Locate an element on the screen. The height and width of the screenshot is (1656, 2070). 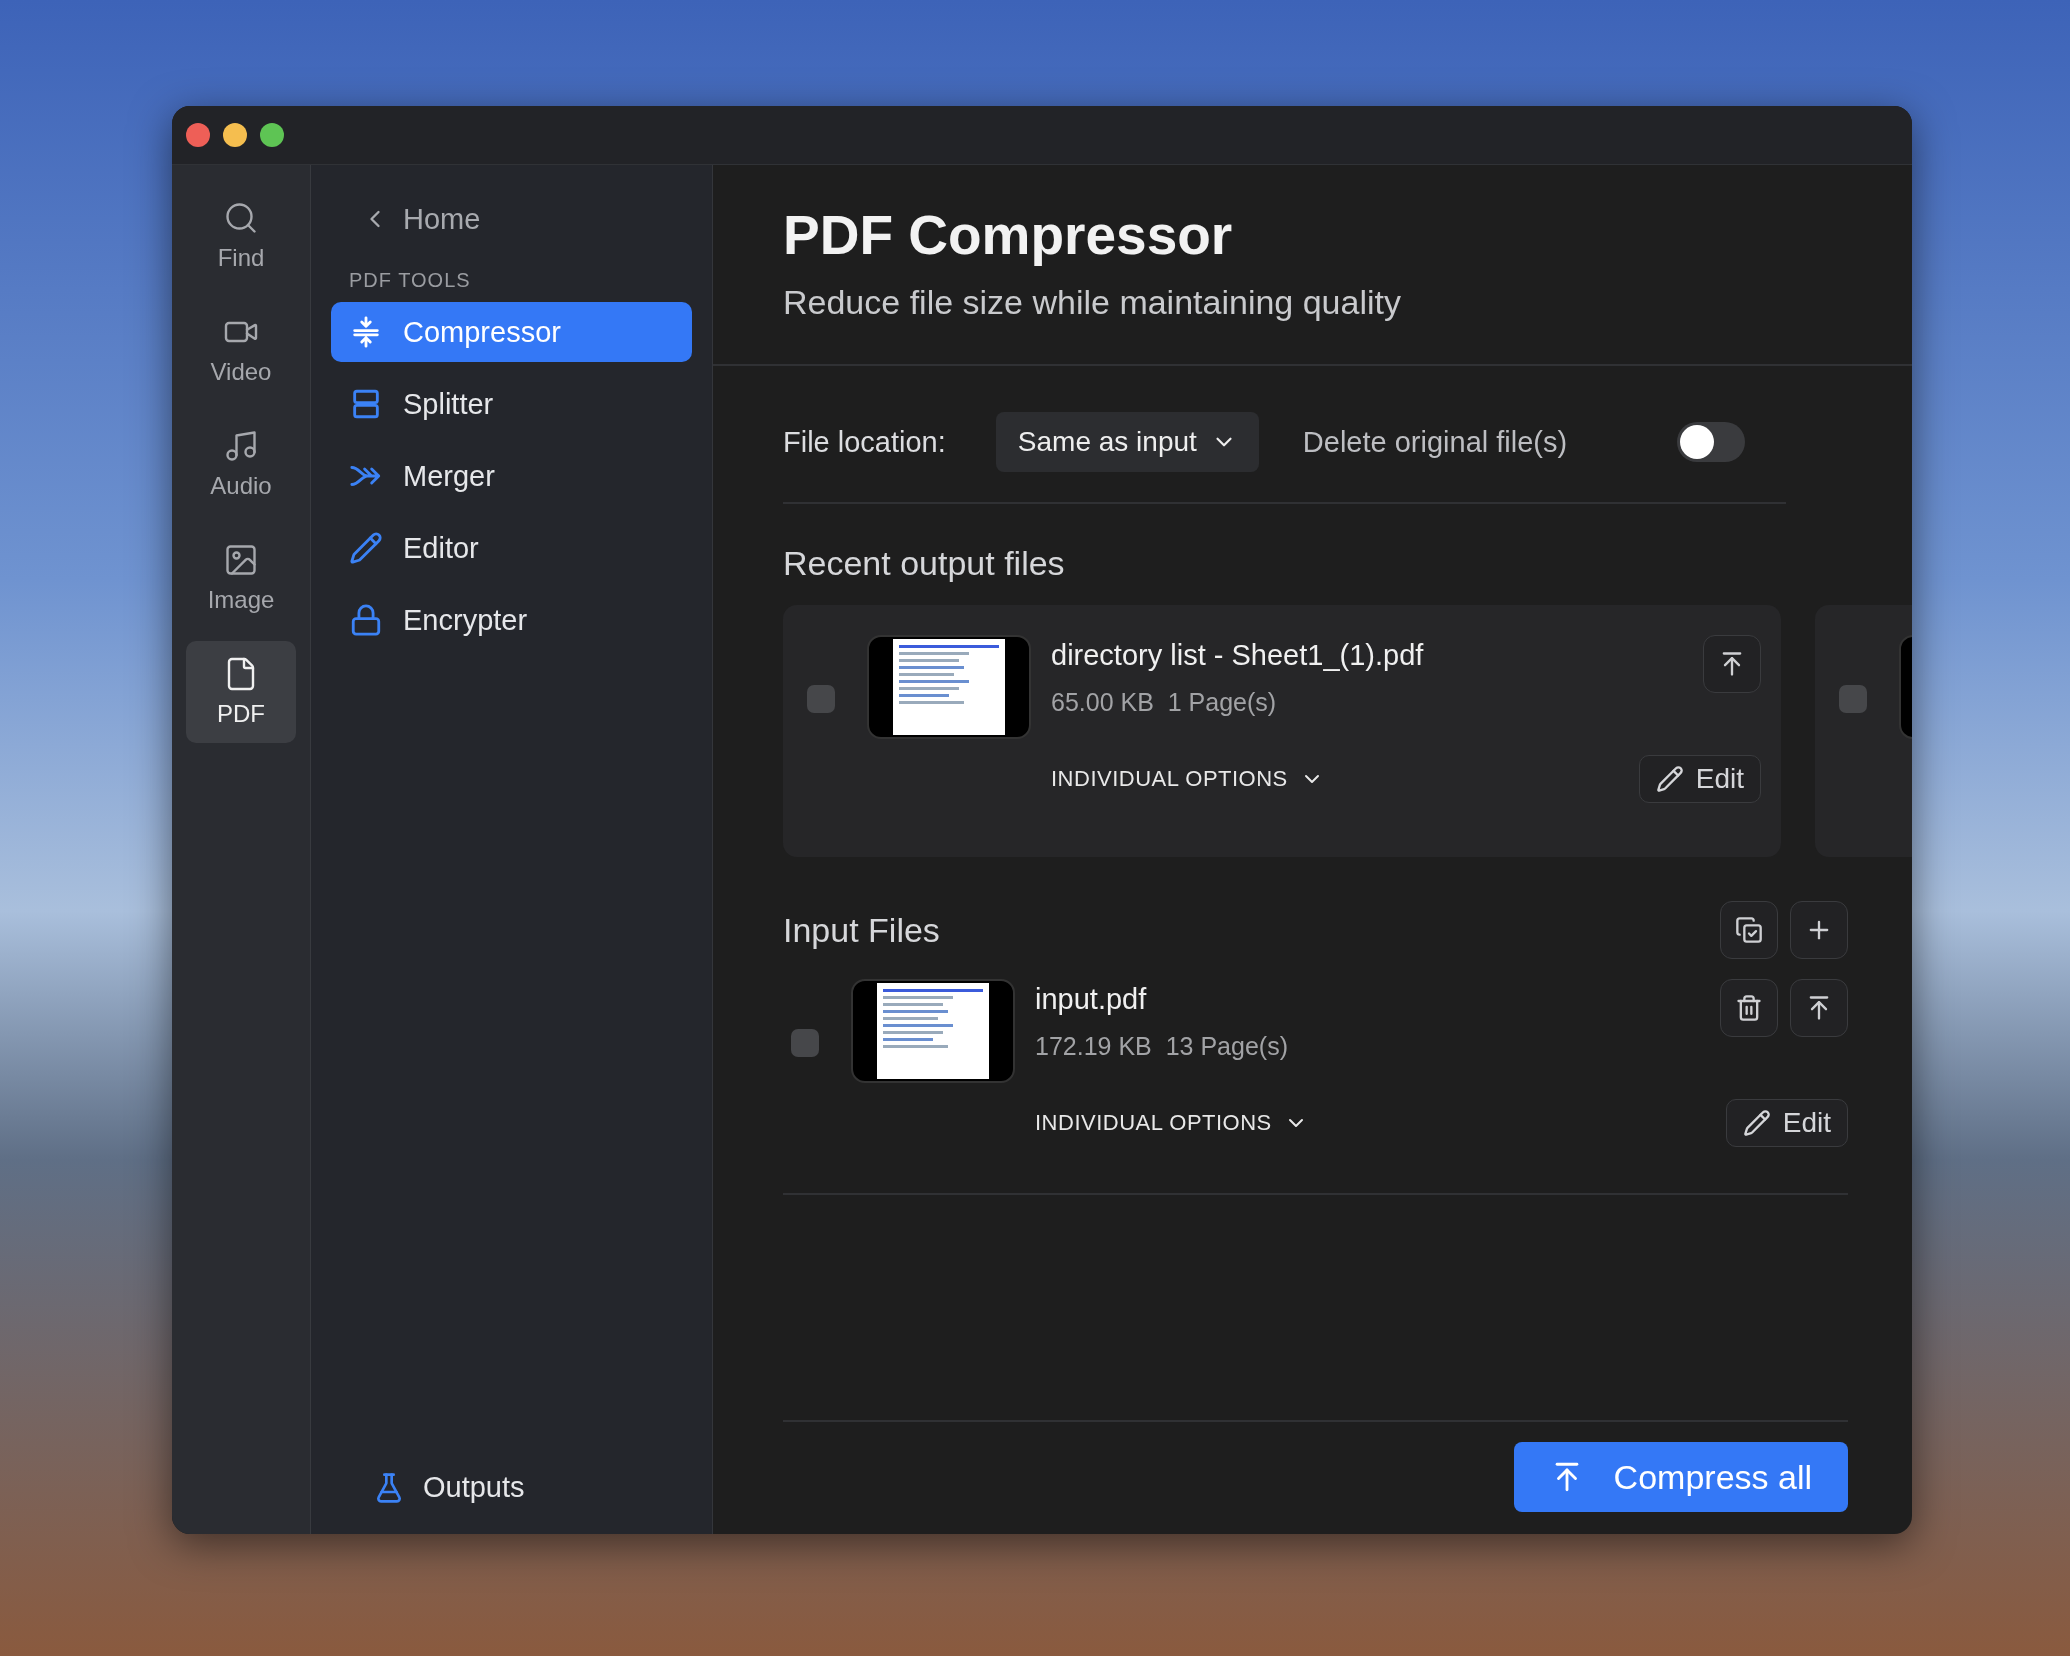
trash-icon is located at coordinates (1749, 1008).